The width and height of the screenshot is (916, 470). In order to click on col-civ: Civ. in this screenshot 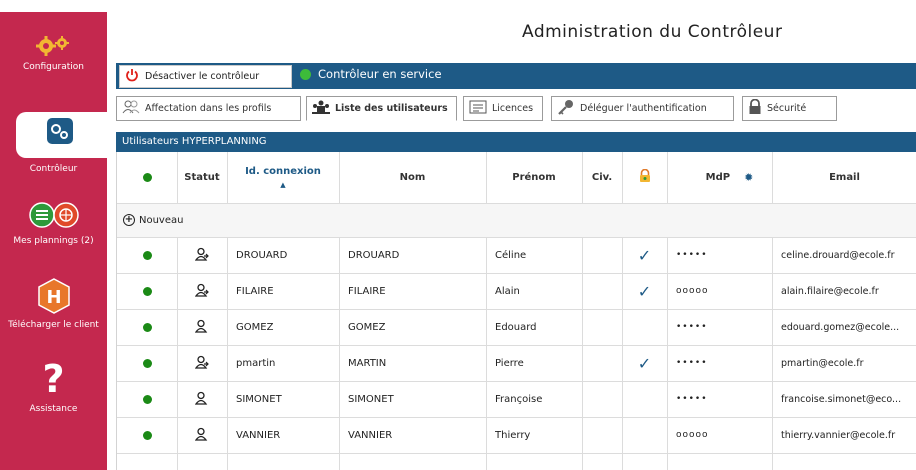, I will do `click(602, 177)`.